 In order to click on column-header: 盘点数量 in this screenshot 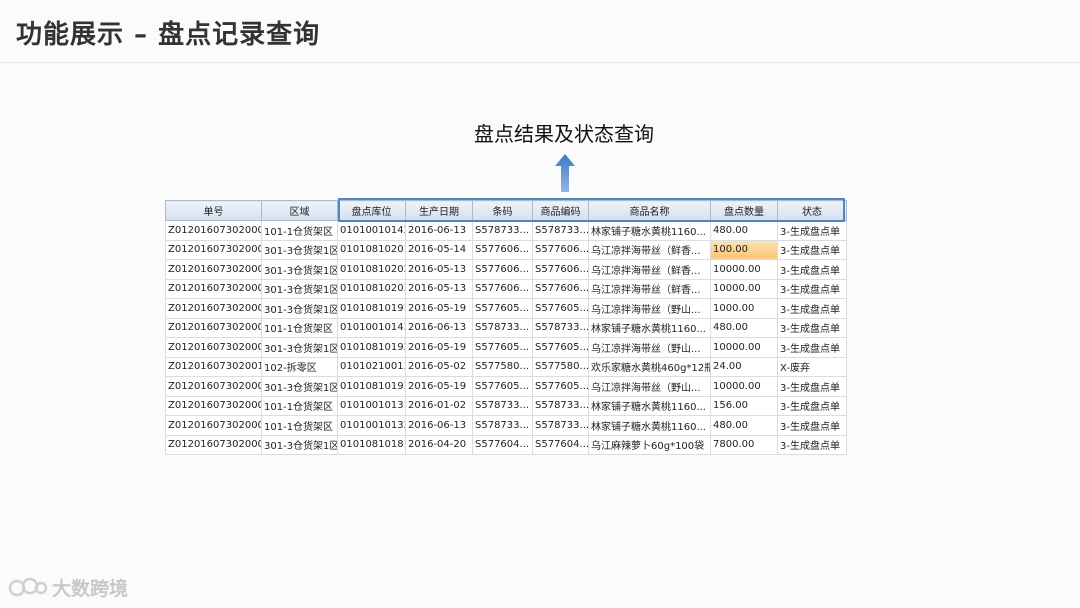, I will do `click(744, 210)`.